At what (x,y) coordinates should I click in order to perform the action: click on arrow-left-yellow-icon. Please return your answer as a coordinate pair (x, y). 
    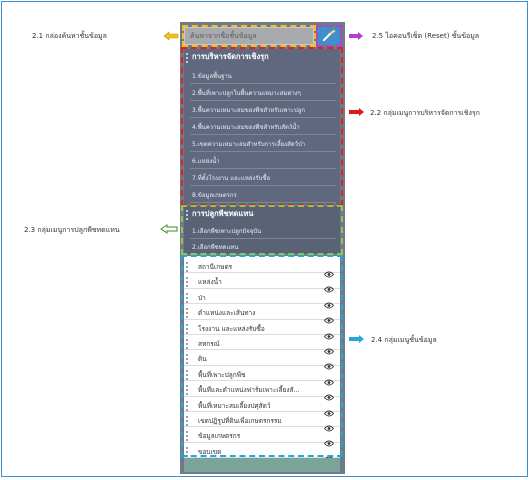
    Looking at the image, I should click on (171, 36).